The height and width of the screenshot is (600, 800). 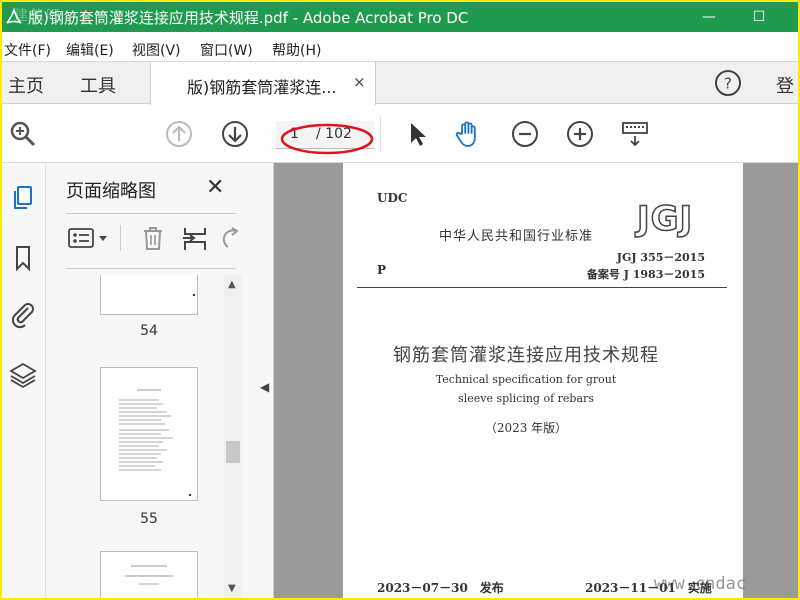 I want to click on scroll-down-icon: ▼, so click(x=232, y=588).